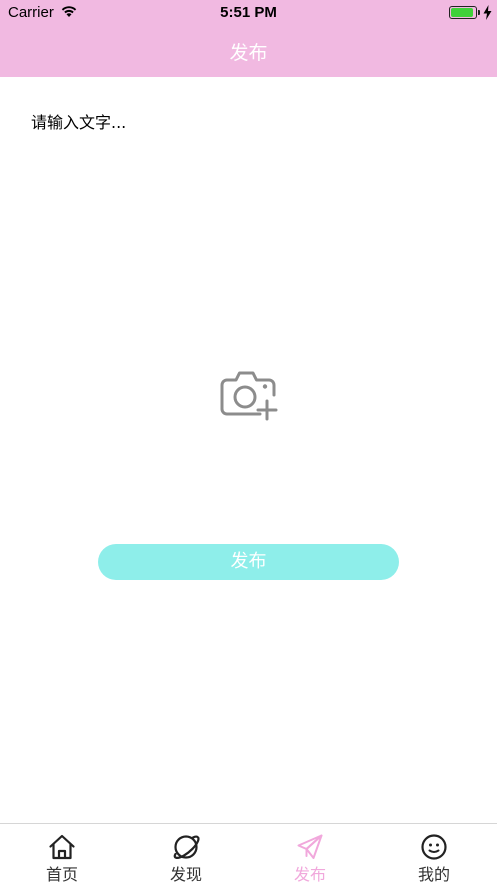  Describe the element at coordinates (248, 562) in the screenshot. I see `publish-button: 发布` at that location.